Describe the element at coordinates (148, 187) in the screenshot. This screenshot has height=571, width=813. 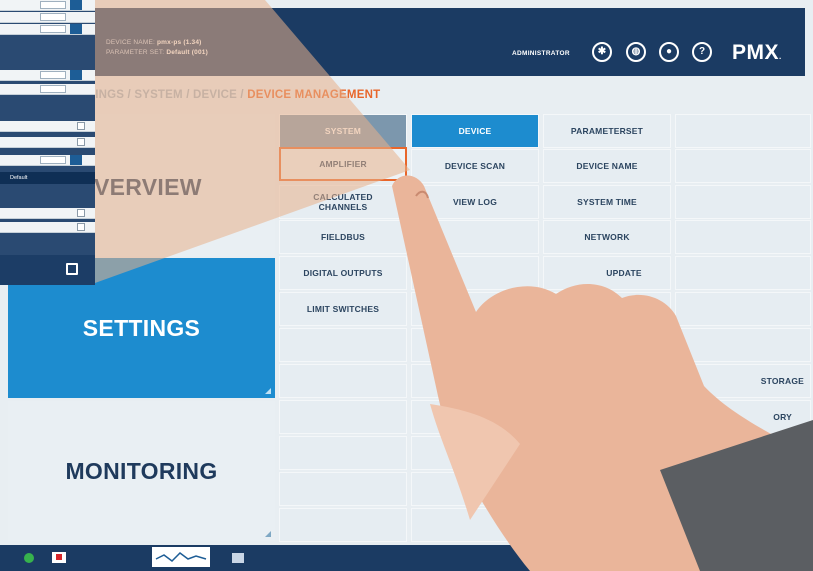
I see `nav-overview-label: VERVIEW` at that location.